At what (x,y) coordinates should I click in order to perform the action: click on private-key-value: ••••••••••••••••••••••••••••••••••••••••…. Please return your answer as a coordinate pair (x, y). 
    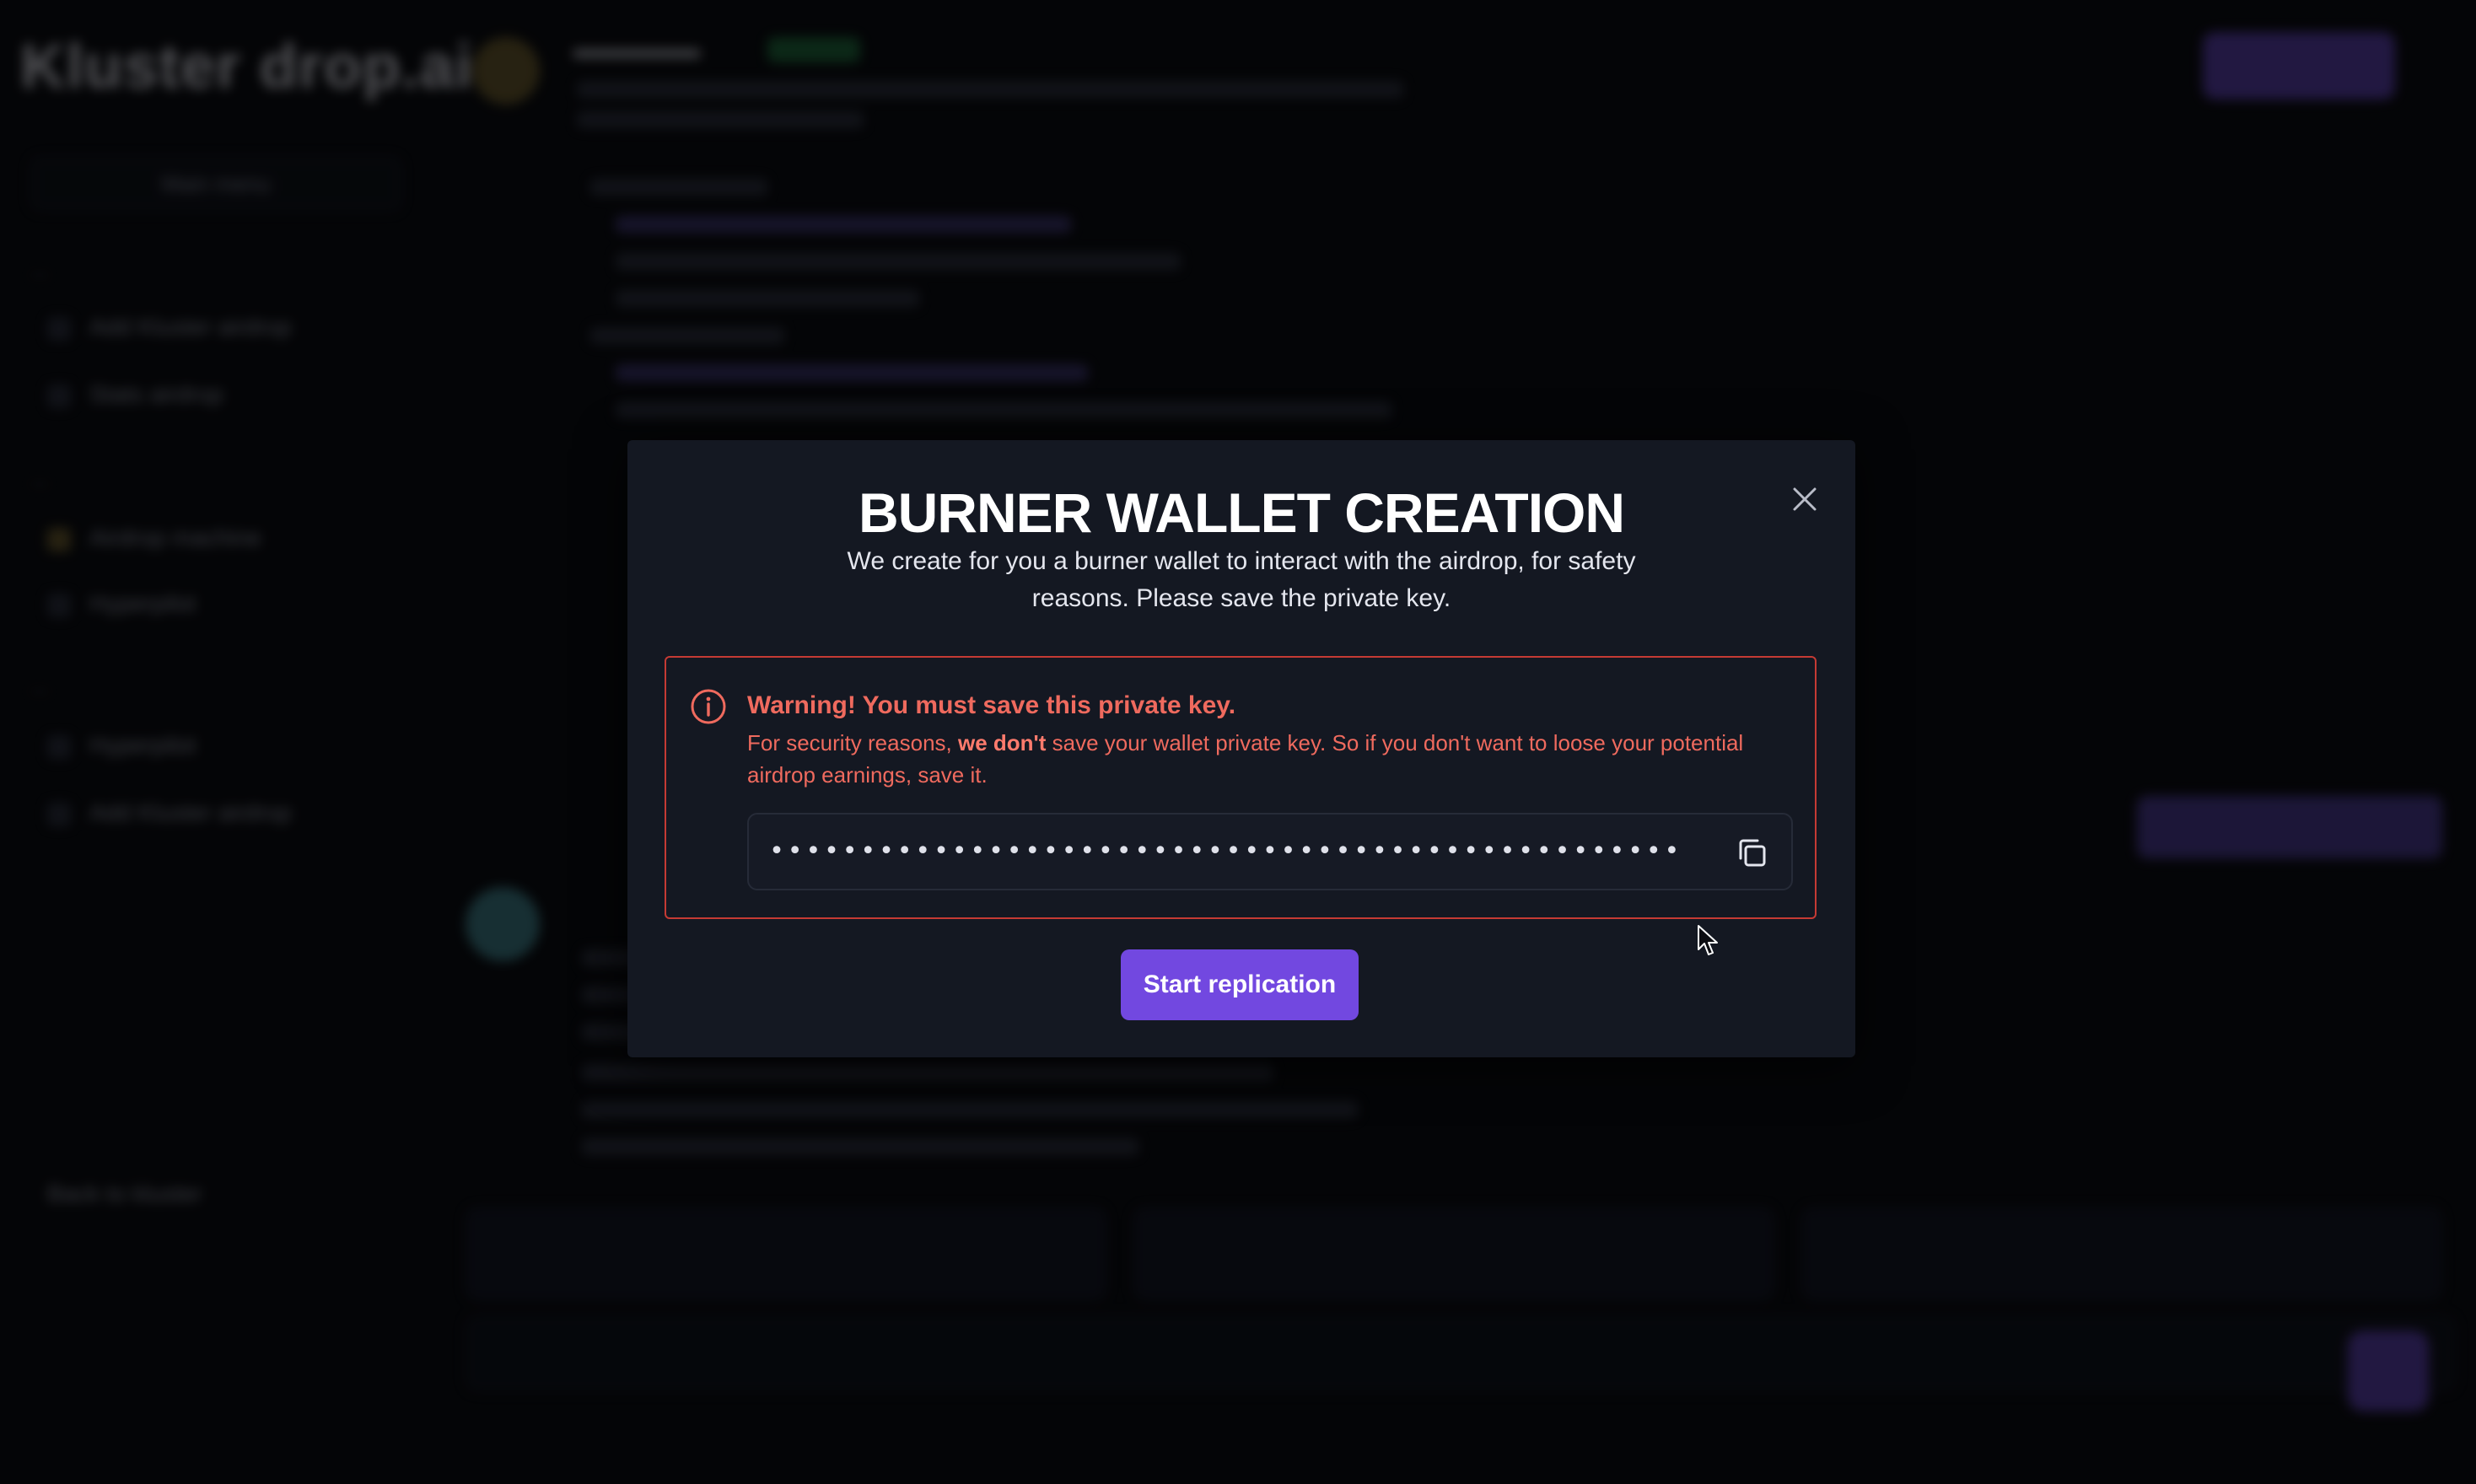
    Looking at the image, I should click on (1224, 851).